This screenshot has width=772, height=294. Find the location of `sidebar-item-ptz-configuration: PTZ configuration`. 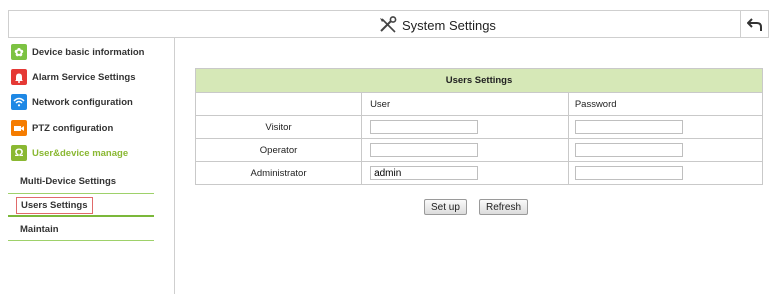

sidebar-item-ptz-configuration: PTZ configuration is located at coordinates (83, 128).